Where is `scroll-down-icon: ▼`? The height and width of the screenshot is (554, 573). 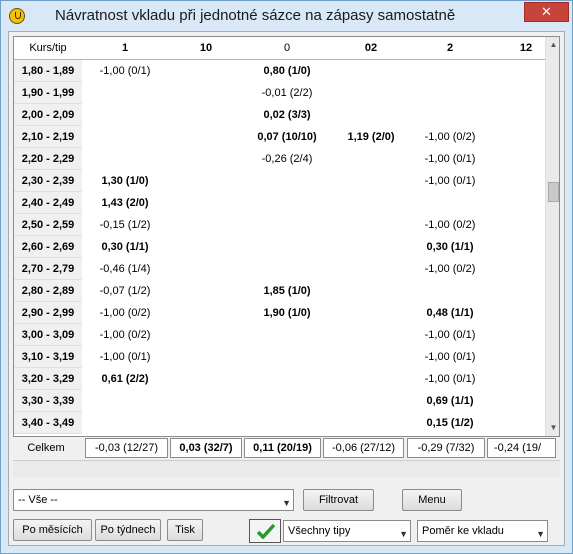 scroll-down-icon: ▼ is located at coordinates (552, 428).